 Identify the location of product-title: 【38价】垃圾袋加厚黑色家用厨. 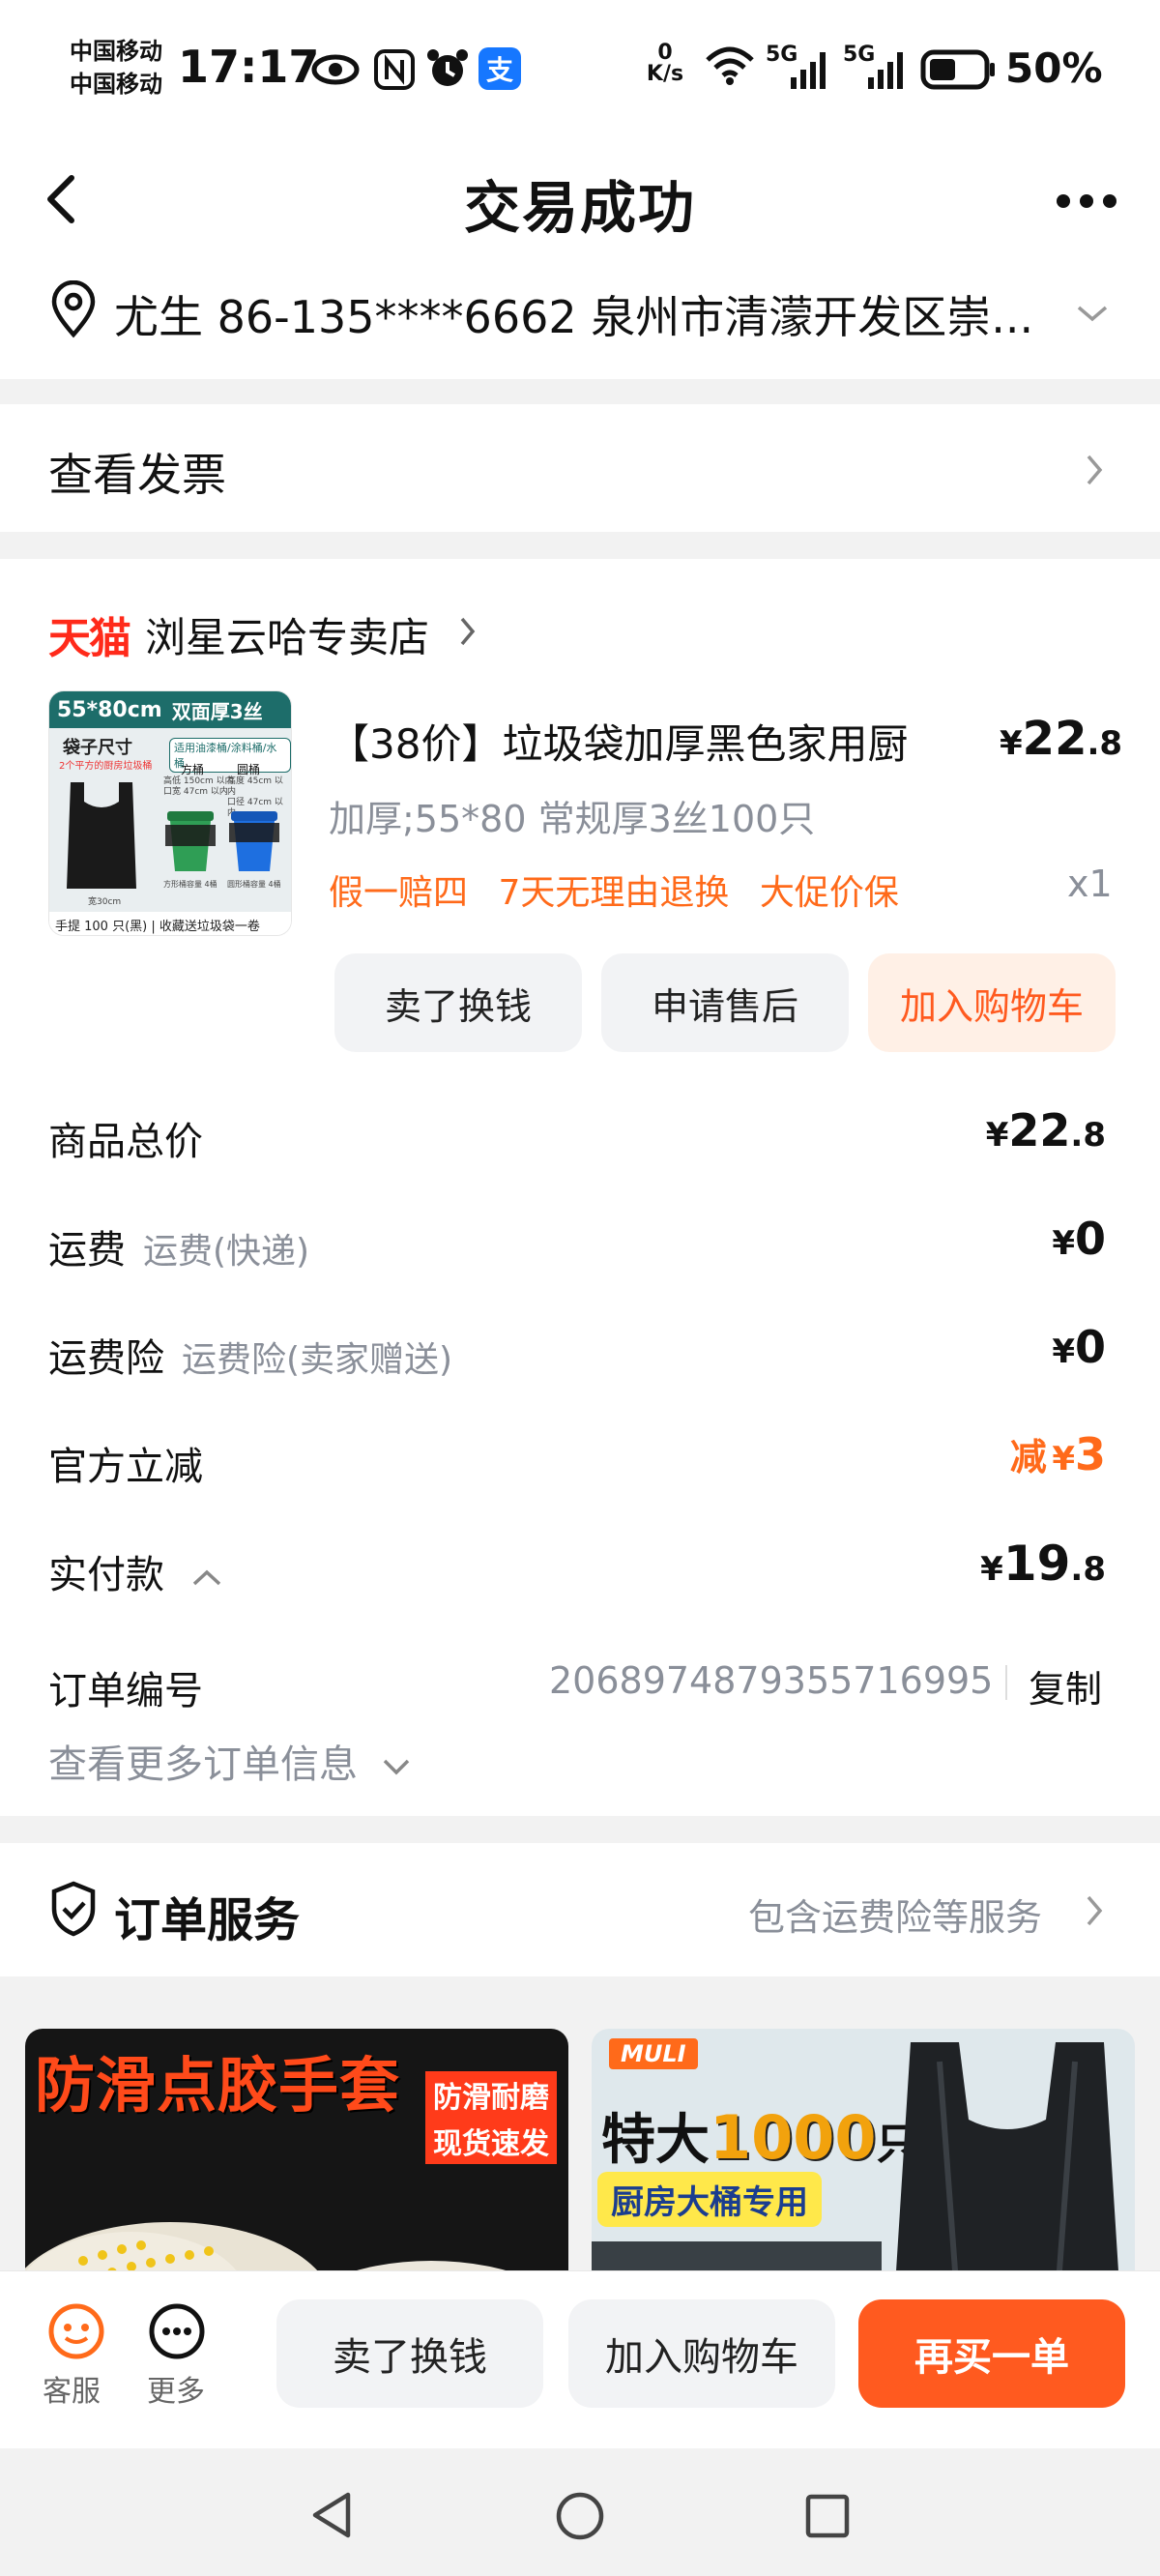
(619, 741).